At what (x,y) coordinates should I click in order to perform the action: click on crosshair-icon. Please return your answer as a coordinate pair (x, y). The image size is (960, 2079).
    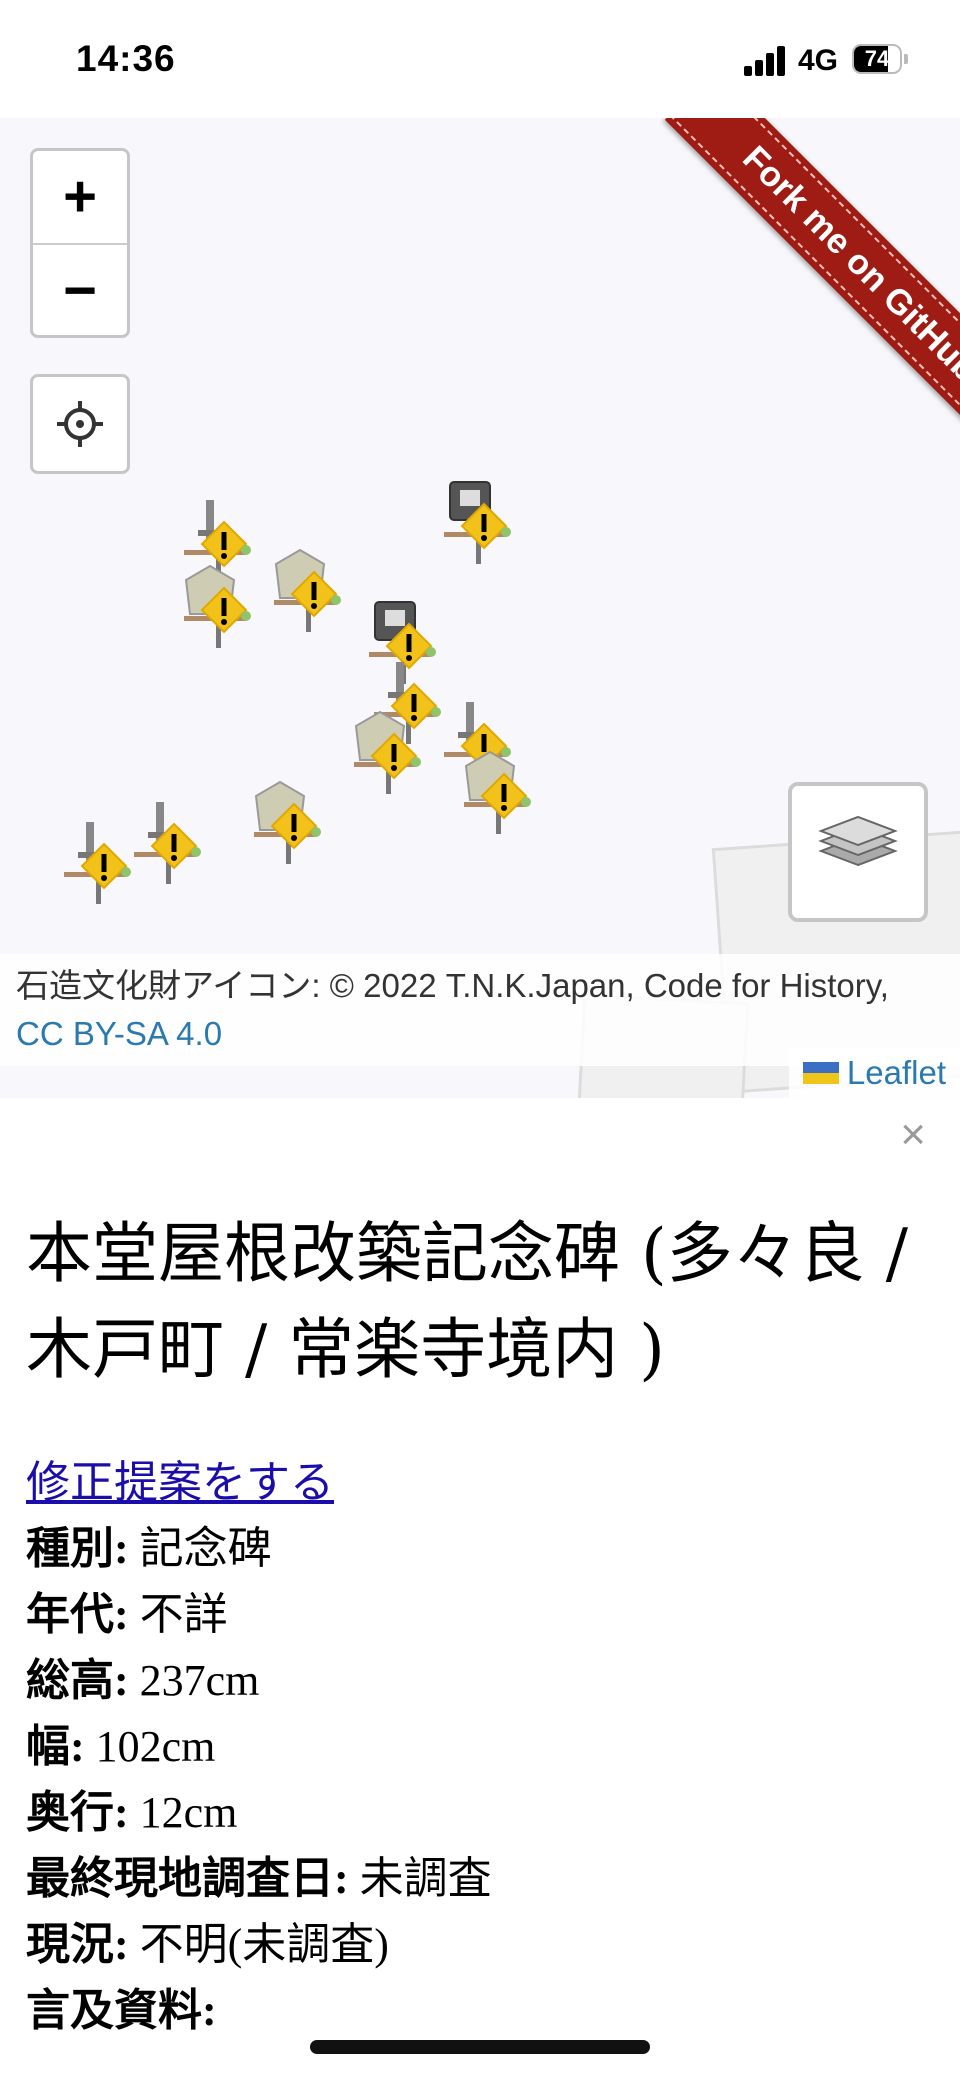
    Looking at the image, I should click on (80, 424).